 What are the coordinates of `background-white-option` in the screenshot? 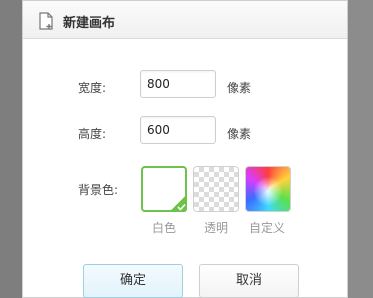 It's located at (164, 189).